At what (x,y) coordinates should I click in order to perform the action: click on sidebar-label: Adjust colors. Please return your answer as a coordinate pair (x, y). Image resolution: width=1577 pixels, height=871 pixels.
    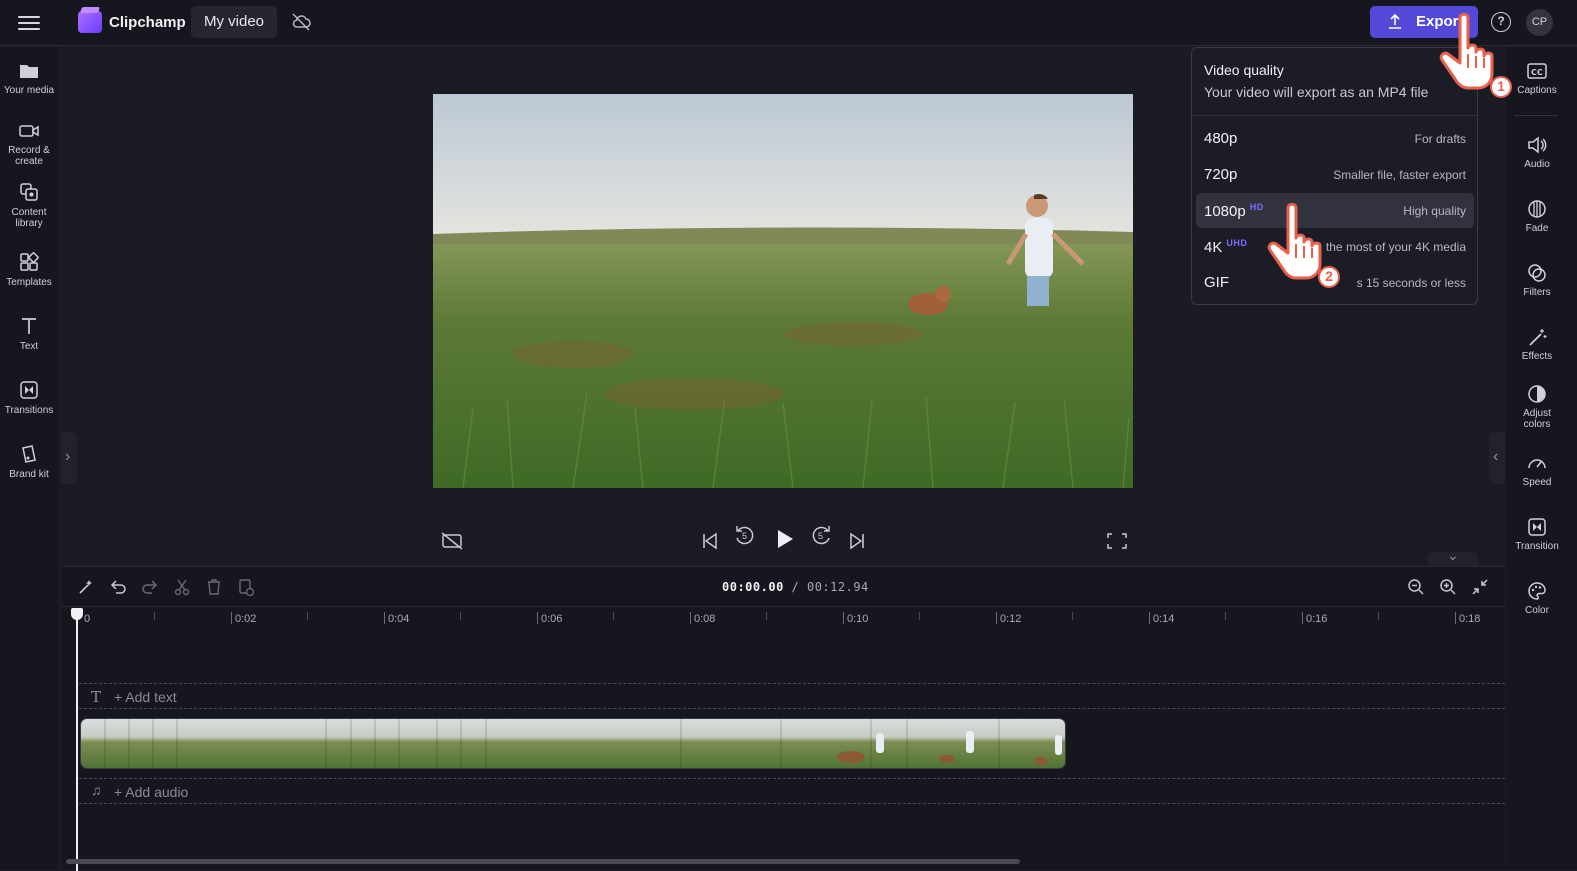
    Looking at the image, I should click on (1537, 419).